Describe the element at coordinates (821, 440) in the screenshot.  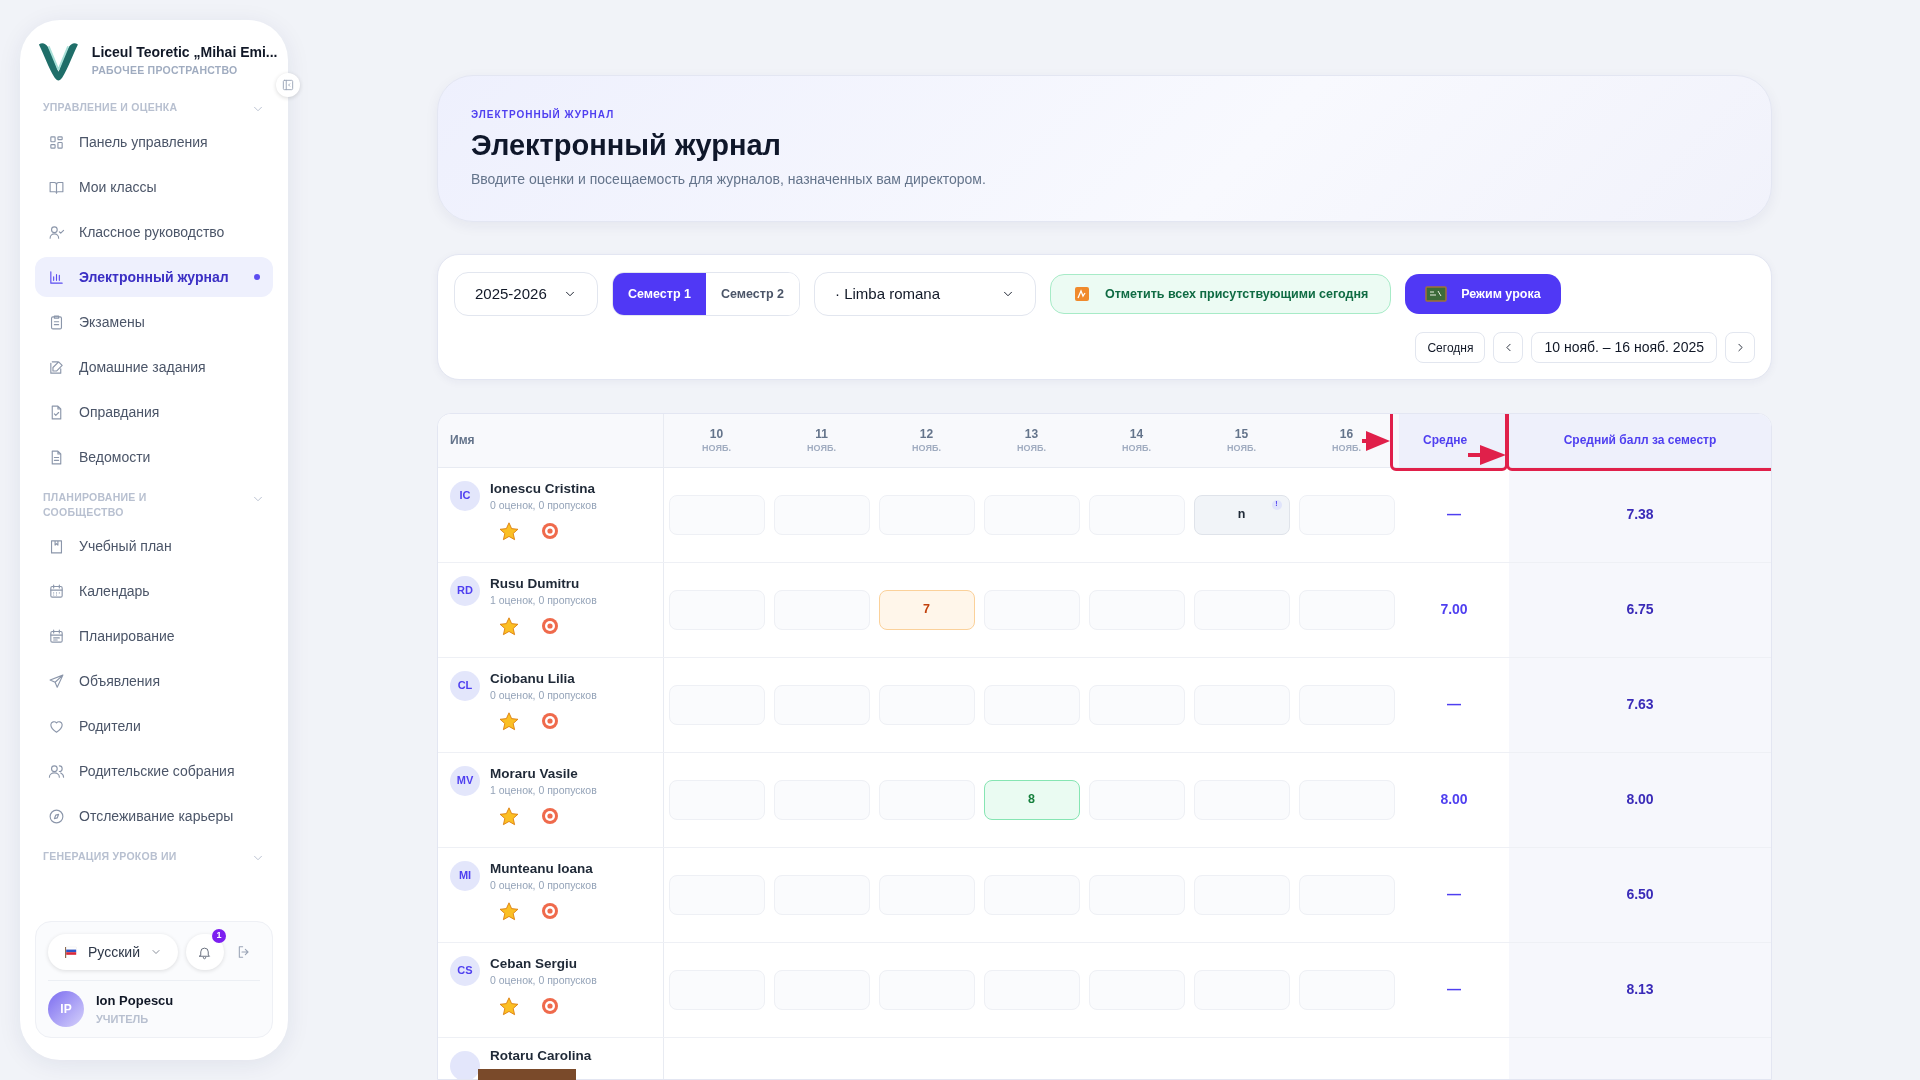
I see `day-column-header: 11 НОЯБ.` at that location.